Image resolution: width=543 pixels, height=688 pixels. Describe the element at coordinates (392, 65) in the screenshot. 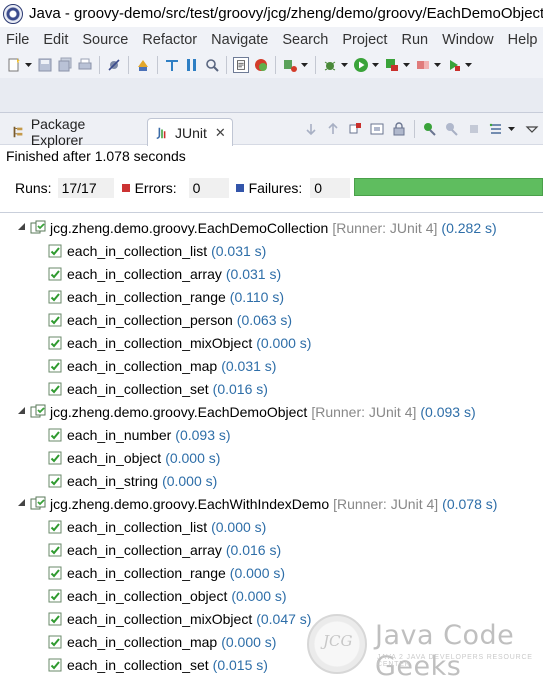

I see `external-tools-icon` at that location.